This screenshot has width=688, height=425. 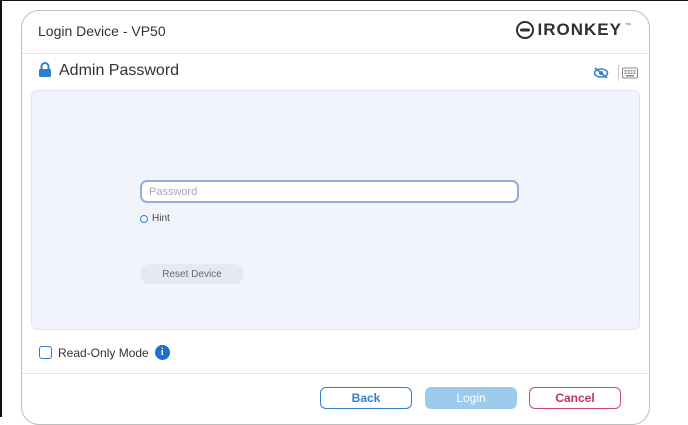 I want to click on lock-icon, so click(x=45, y=69).